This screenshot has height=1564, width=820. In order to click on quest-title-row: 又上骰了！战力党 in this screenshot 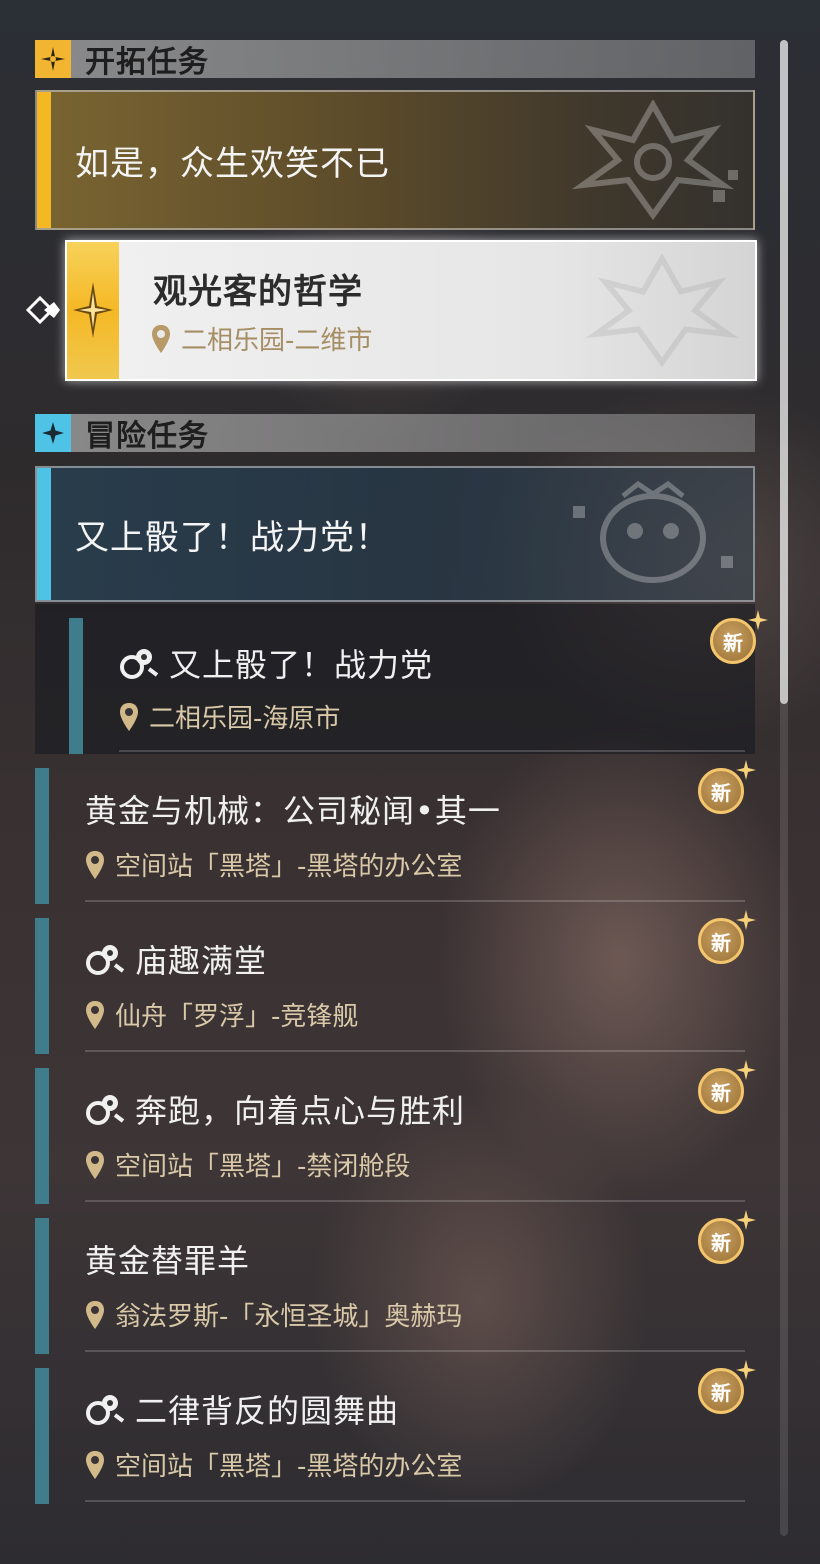, I will do `click(276, 663)`.